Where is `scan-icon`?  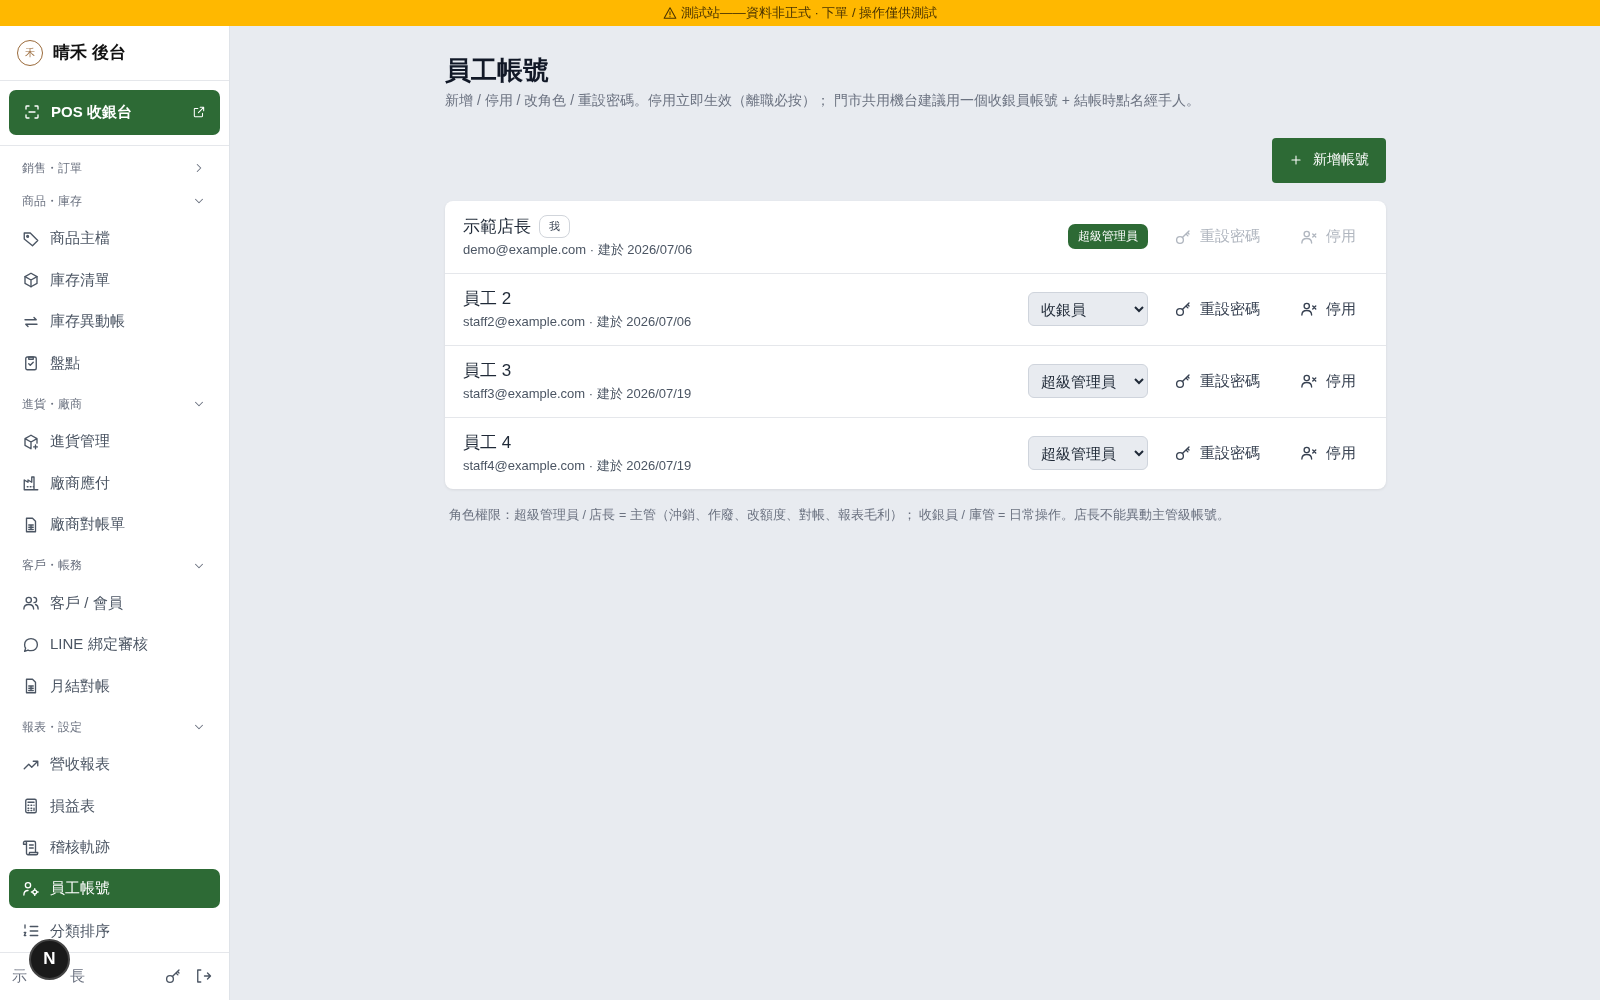 scan-icon is located at coordinates (32, 112).